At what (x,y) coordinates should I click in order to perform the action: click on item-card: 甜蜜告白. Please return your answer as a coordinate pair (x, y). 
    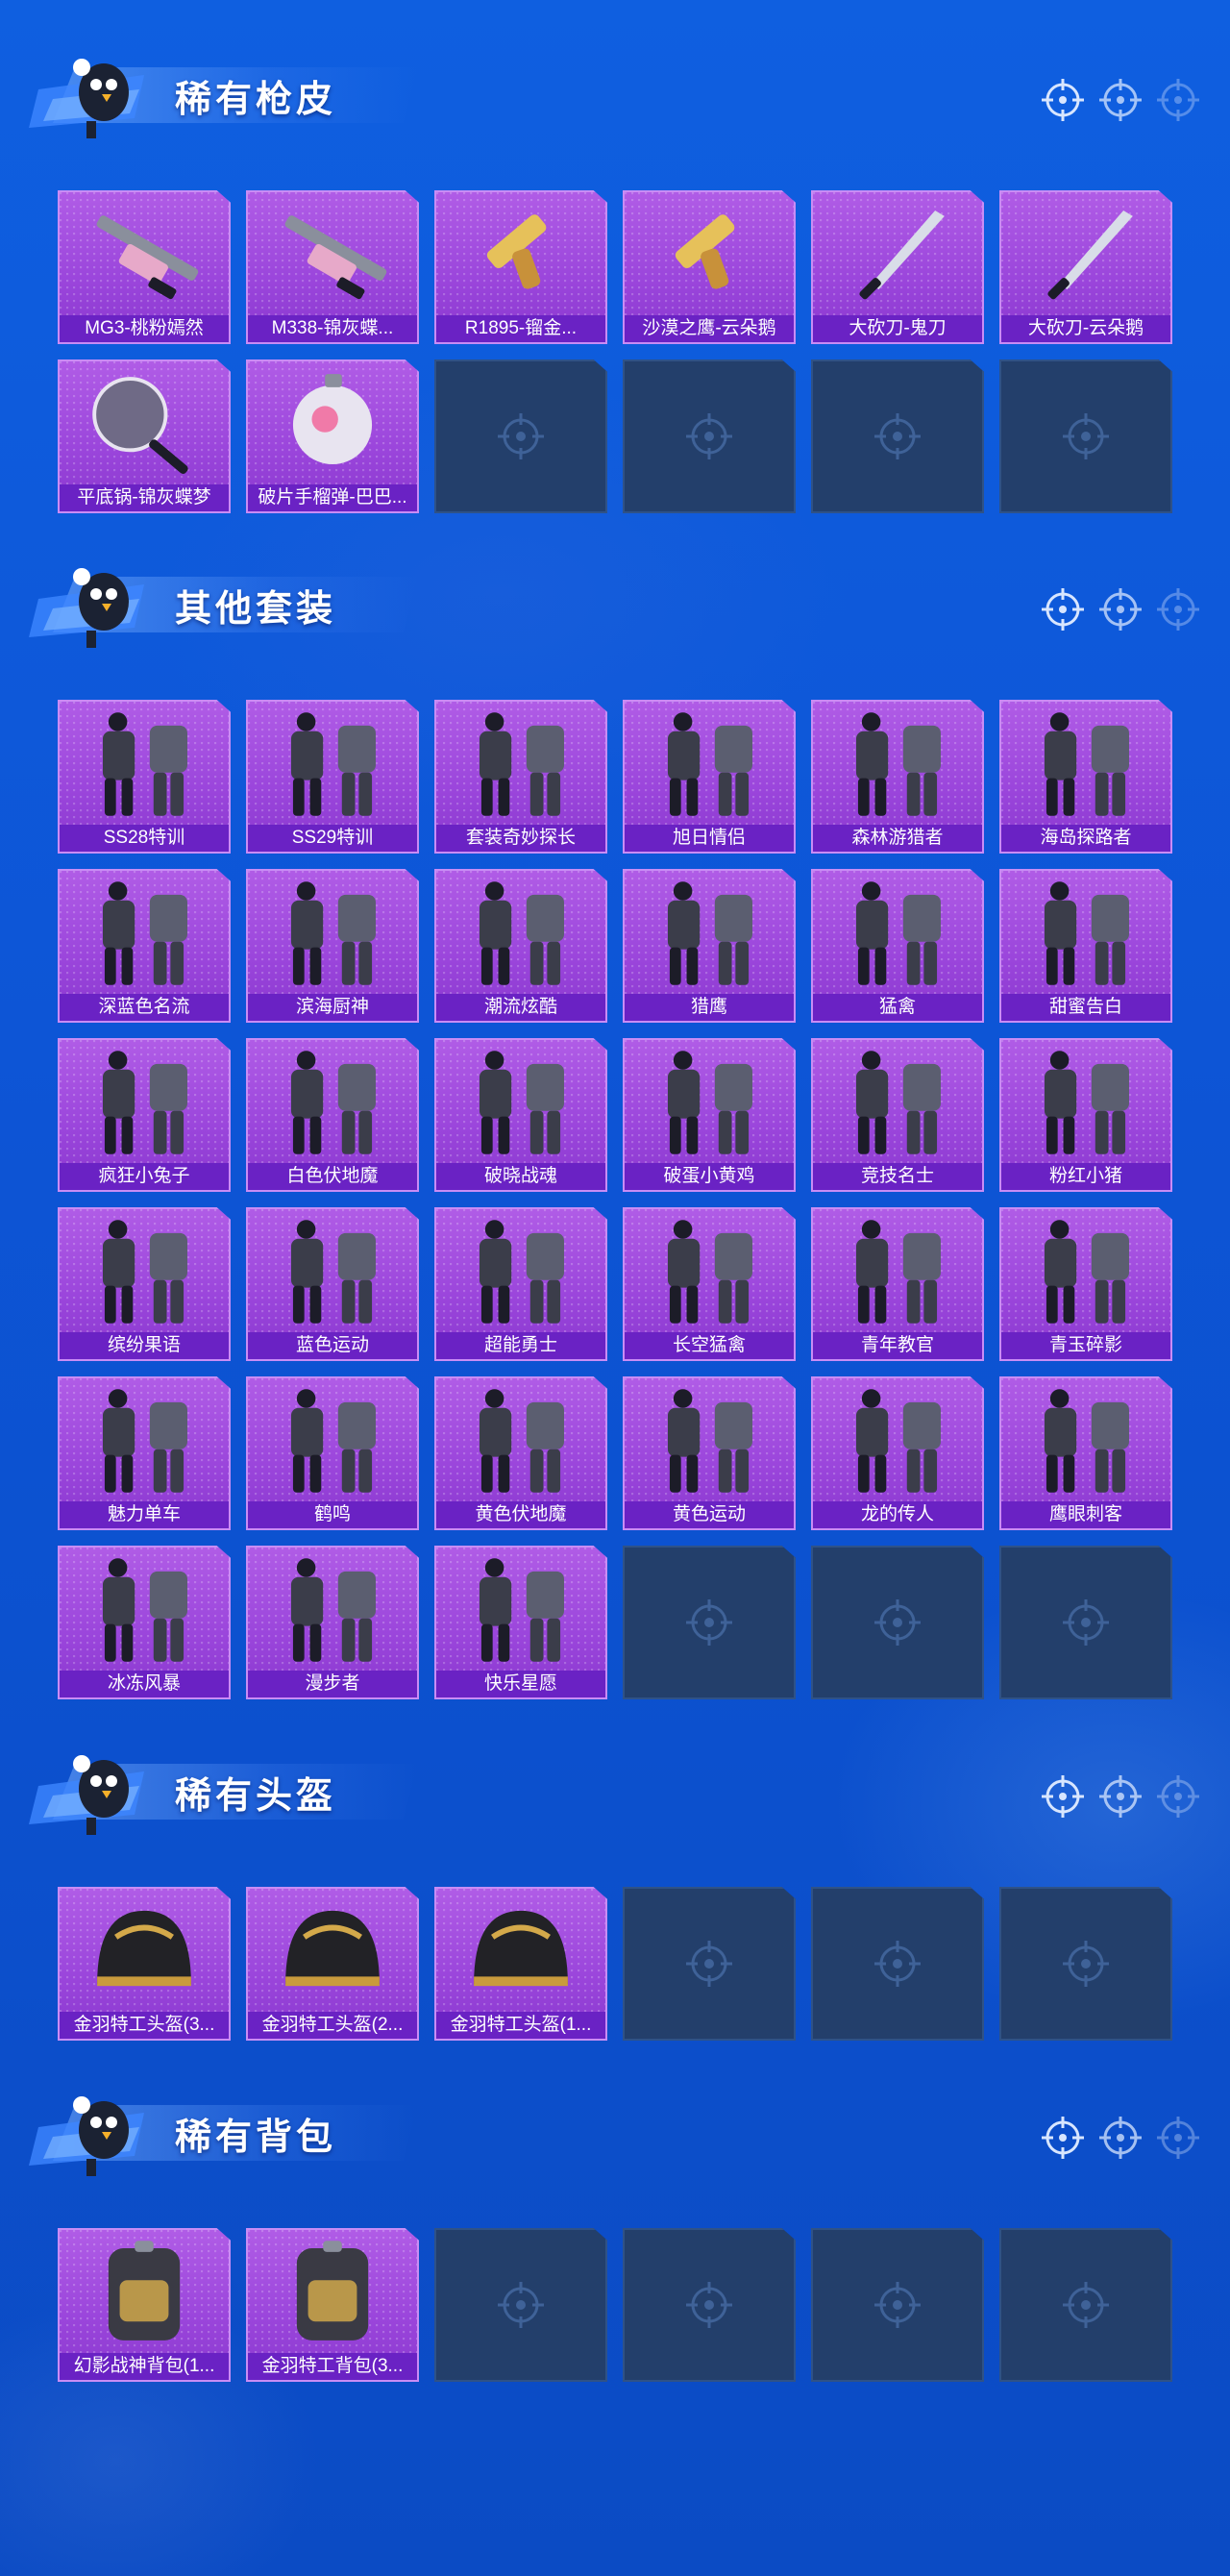
    Looking at the image, I should click on (1085, 946).